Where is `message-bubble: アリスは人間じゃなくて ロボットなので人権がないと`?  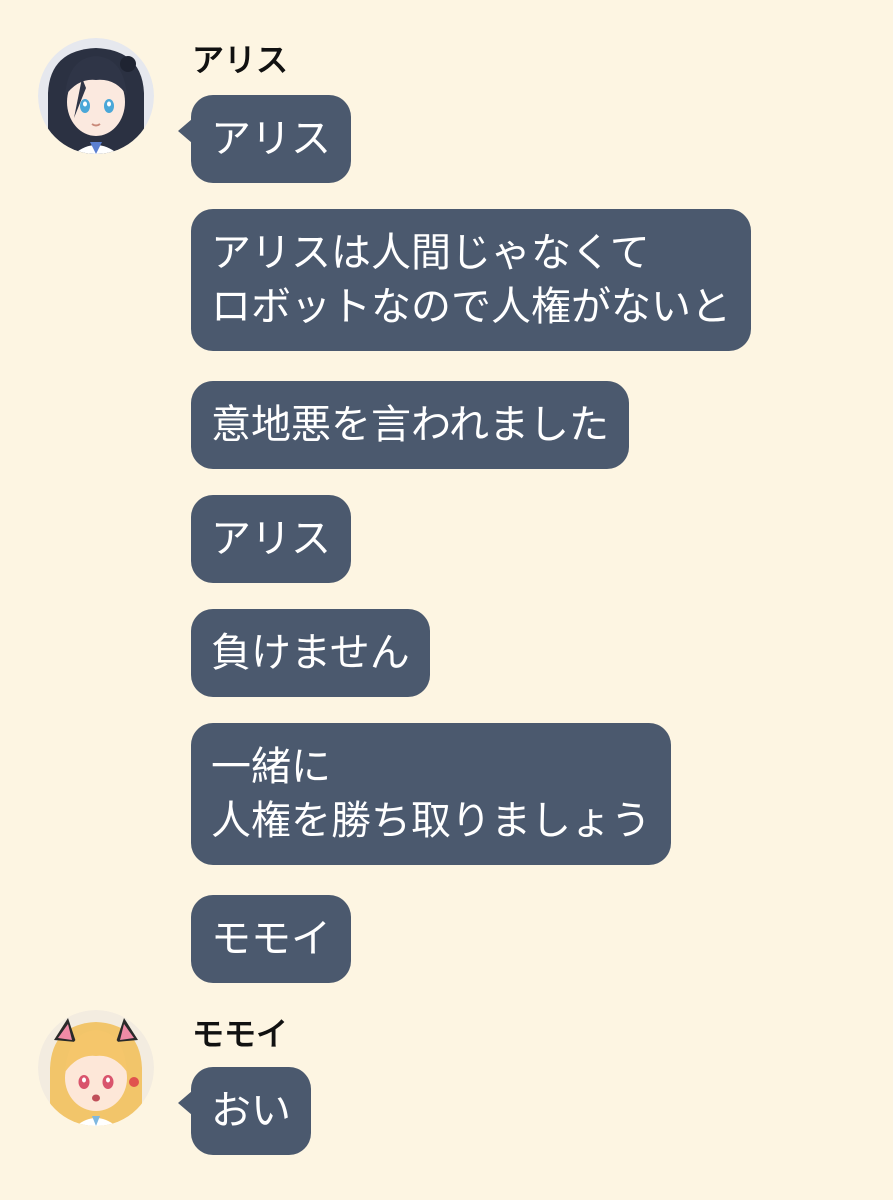
message-bubble: アリスは人間じゃなくて ロボットなので人権がないと is located at coordinates (471, 280).